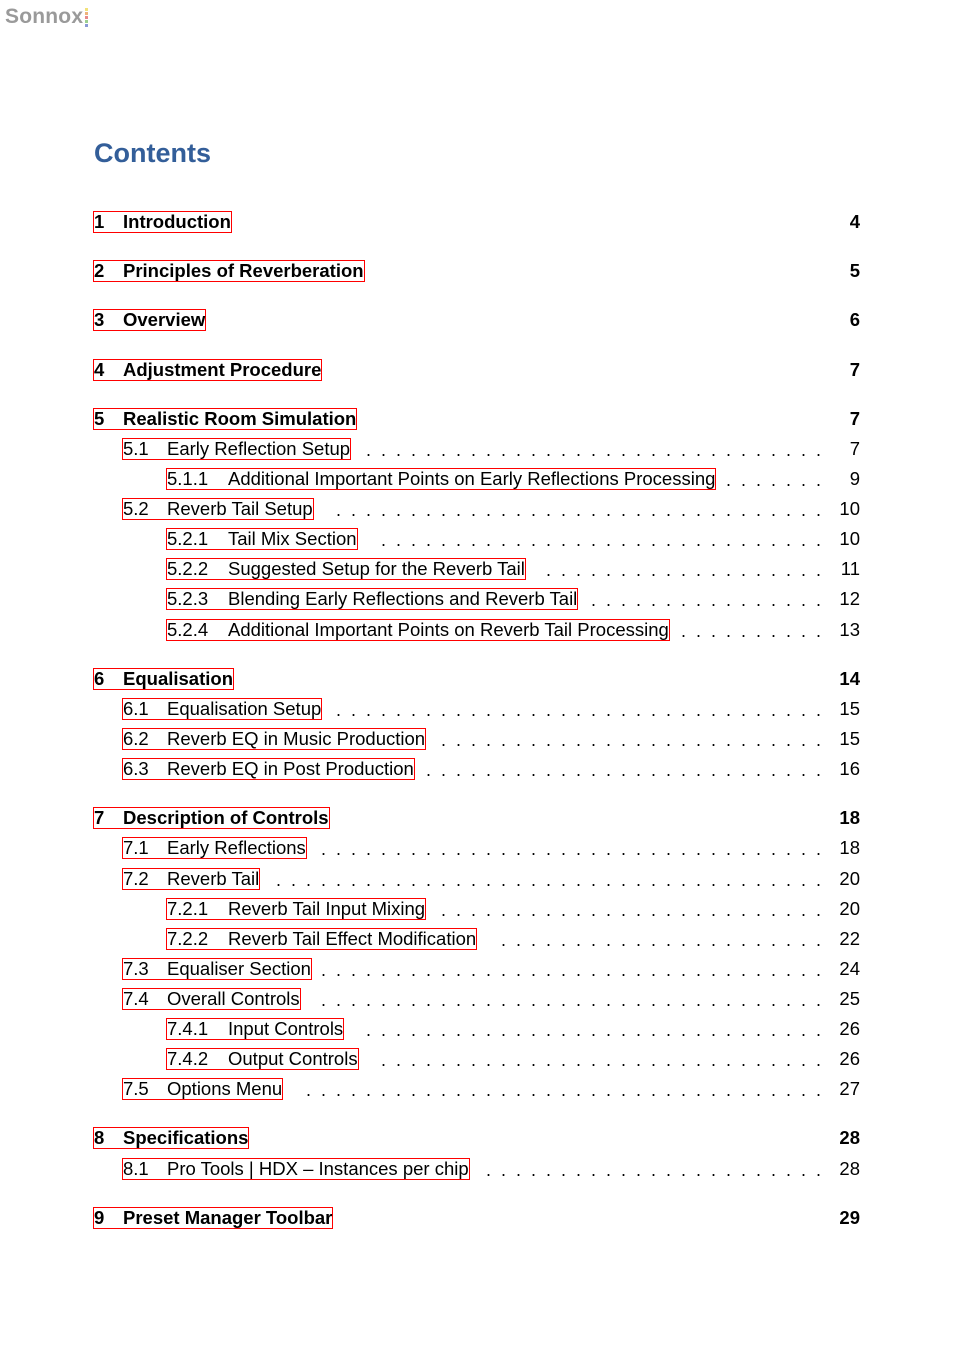 Image resolution: width=954 pixels, height=1350 pixels. I want to click on toc-number: 7.2.2, so click(188, 938).